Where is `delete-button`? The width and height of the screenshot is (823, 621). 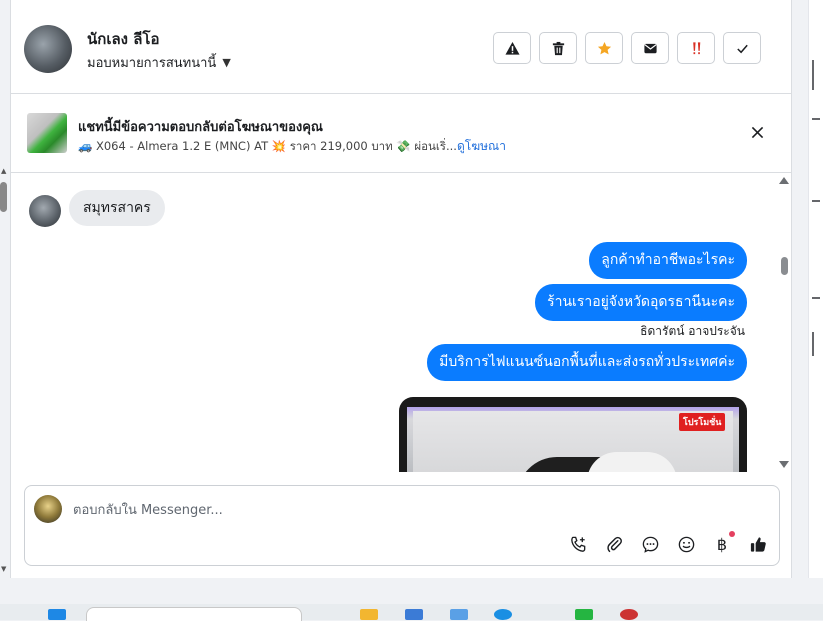
delete-button is located at coordinates (558, 48).